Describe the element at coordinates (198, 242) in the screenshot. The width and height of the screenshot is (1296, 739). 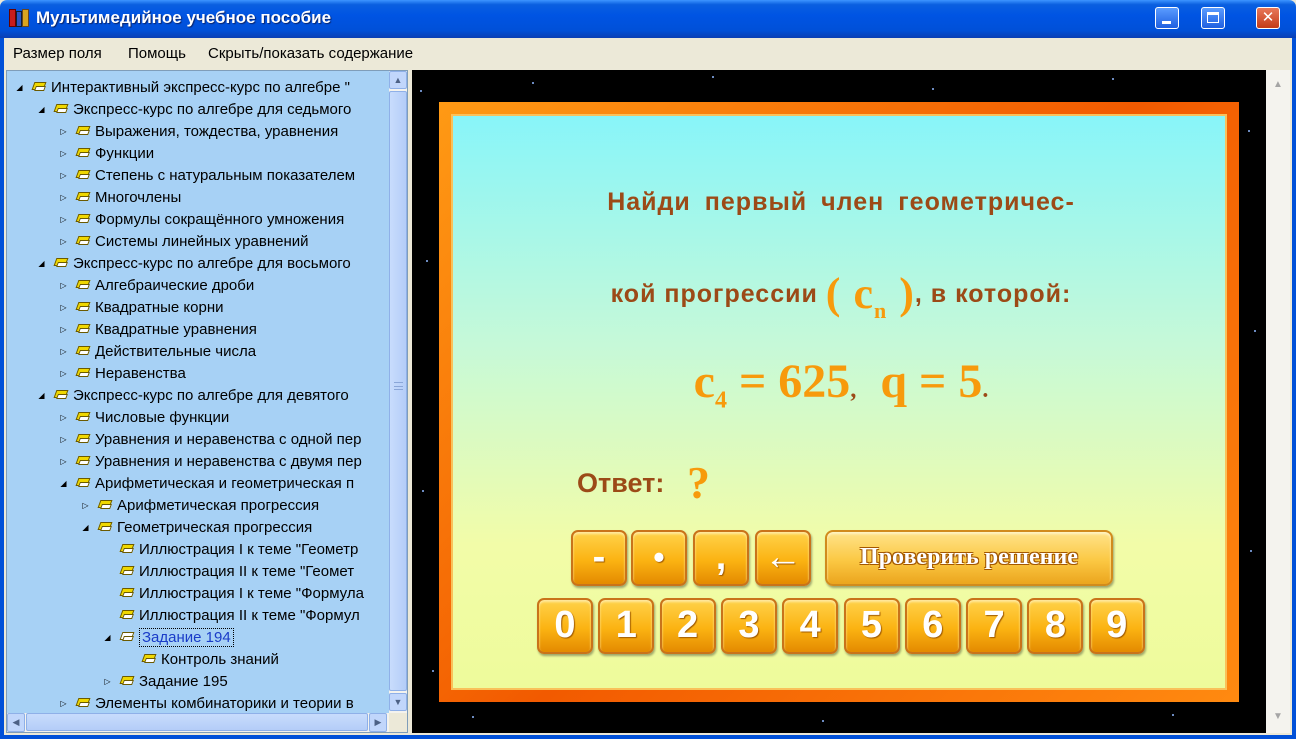
I see `tree-item: ▷ Системы линейных уравнений` at that location.